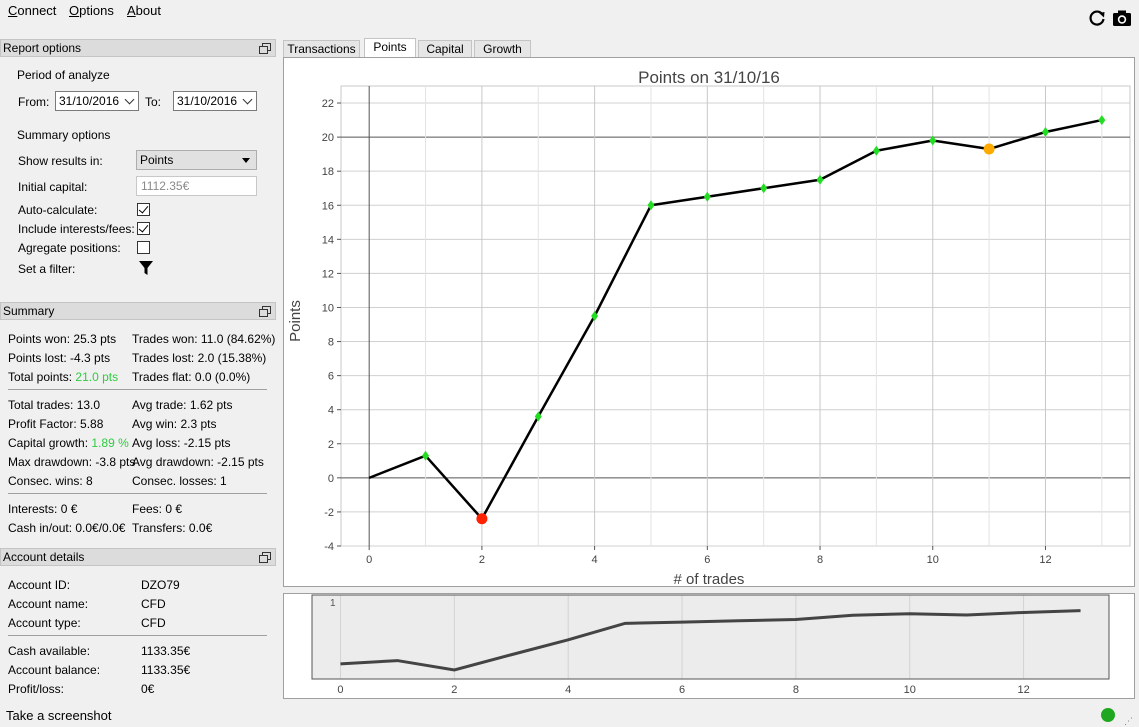 The height and width of the screenshot is (727, 1139). What do you see at coordinates (89, 101) in the screenshot?
I see `from-date-value: 31/10/2016` at bounding box center [89, 101].